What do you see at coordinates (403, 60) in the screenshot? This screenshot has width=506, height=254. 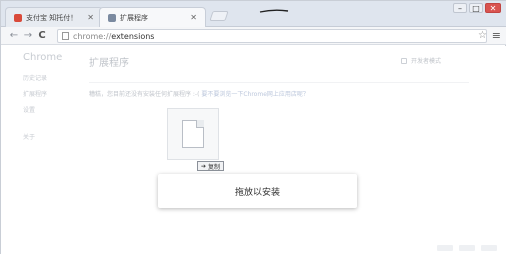 I see `checkbox-icon` at bounding box center [403, 60].